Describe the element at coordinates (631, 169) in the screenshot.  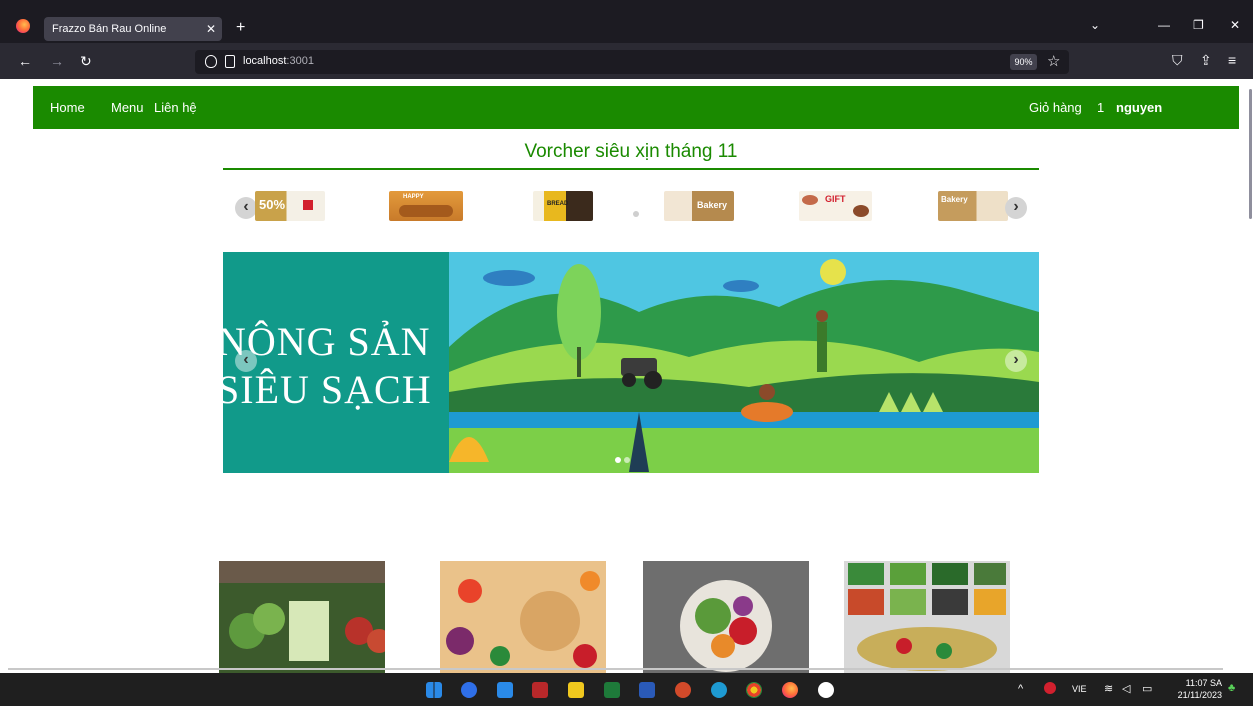
I see `voucher-divider` at that location.